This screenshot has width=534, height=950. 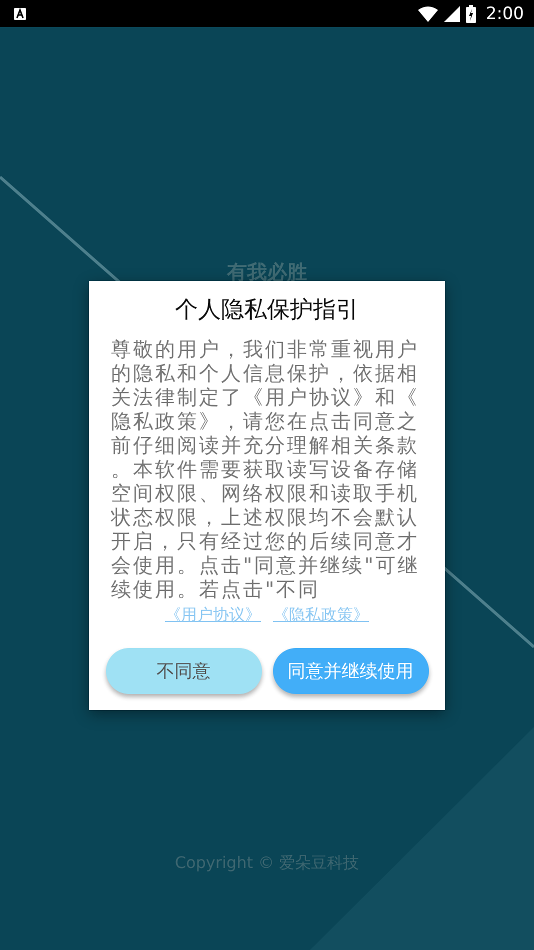 I want to click on status-time: 2:00, so click(x=505, y=14).